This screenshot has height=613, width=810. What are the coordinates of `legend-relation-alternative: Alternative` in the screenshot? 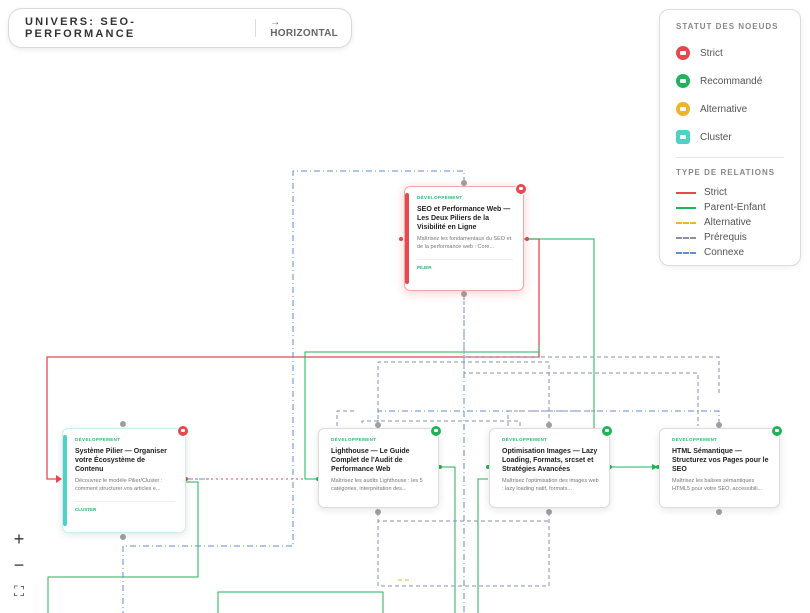 It's located at (730, 222).